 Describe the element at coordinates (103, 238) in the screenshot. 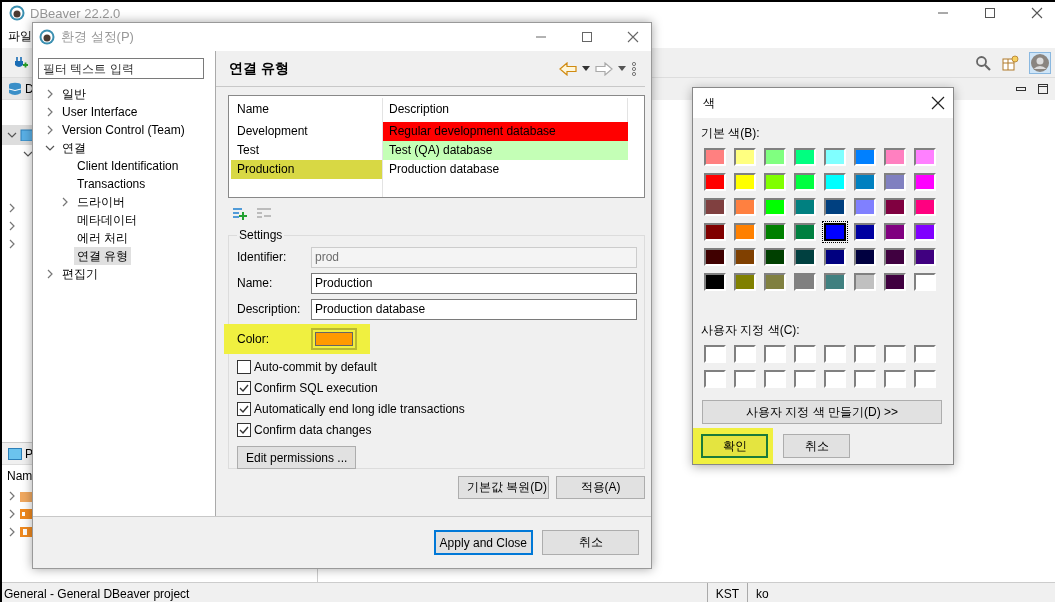

I see `tree-item: 에러 처리` at that location.